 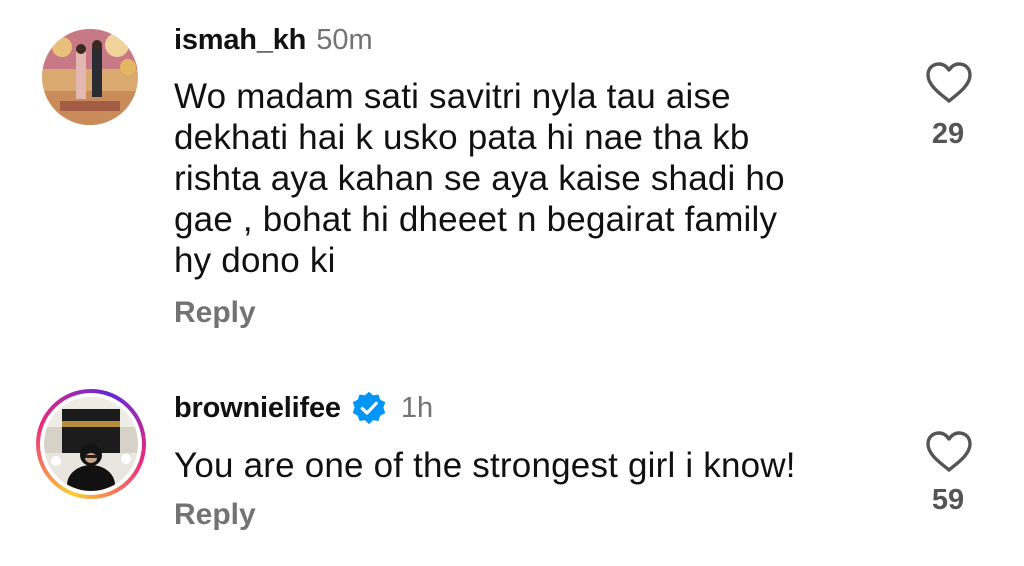 I want to click on comment-text-line: gae , bohat hi dheeet n begairat family, so click(x=476, y=219).